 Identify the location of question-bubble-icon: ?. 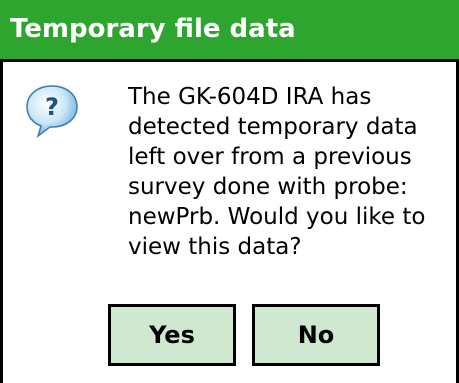
(52, 111).